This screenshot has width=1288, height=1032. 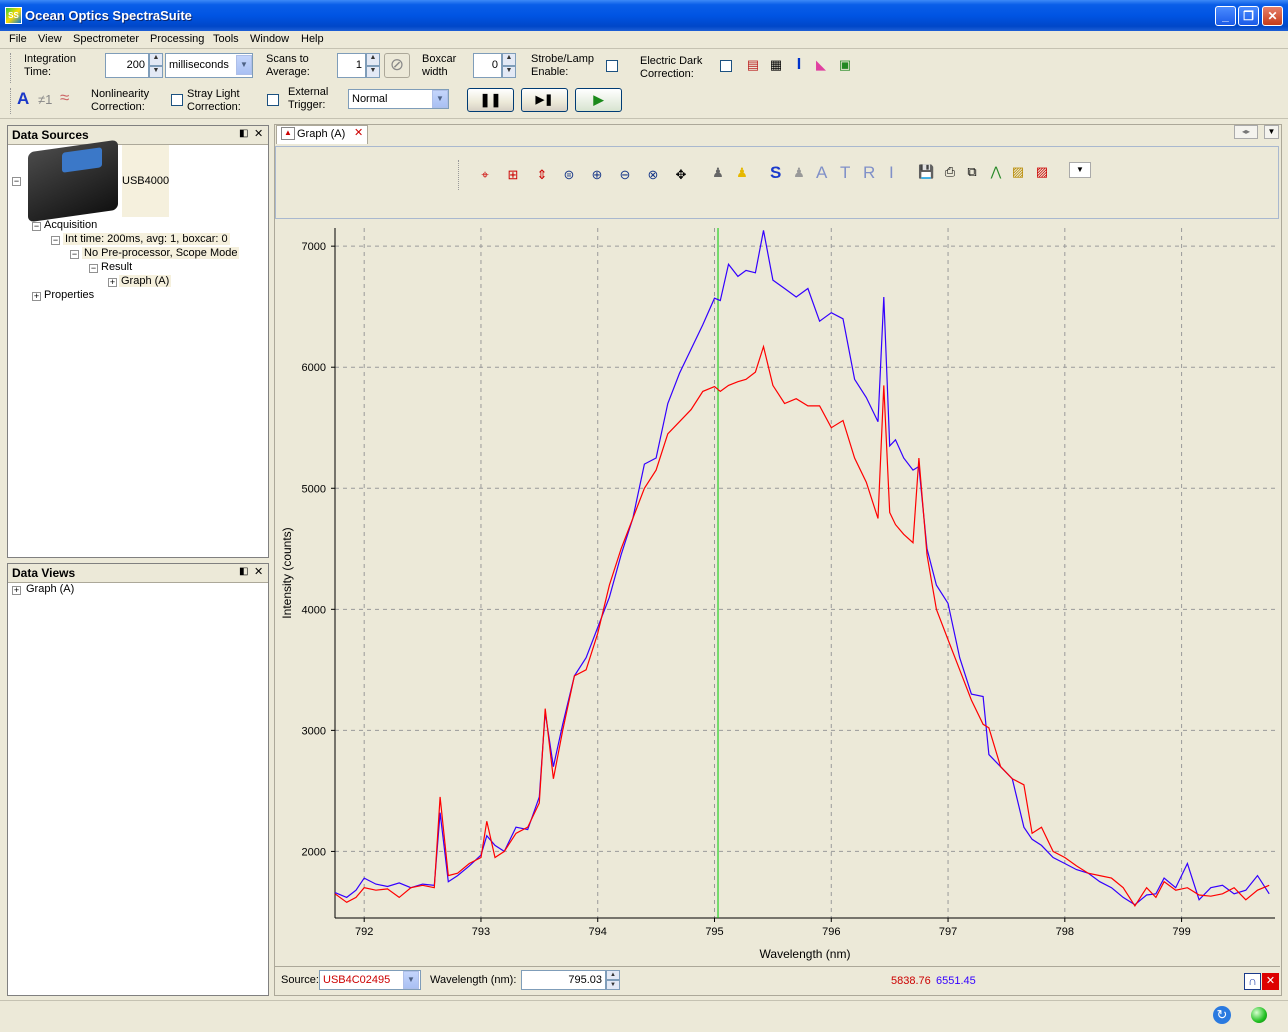 I want to click on print-icon: ⎙, so click(x=950, y=172).